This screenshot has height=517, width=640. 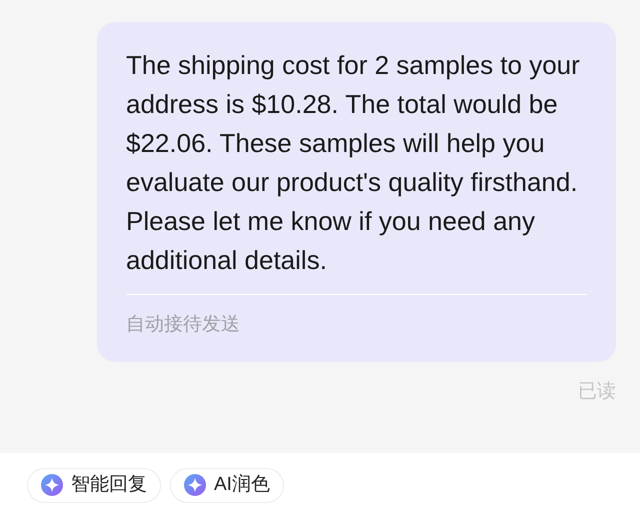 I want to click on ai-action-chip: AI润色, so click(x=227, y=485).